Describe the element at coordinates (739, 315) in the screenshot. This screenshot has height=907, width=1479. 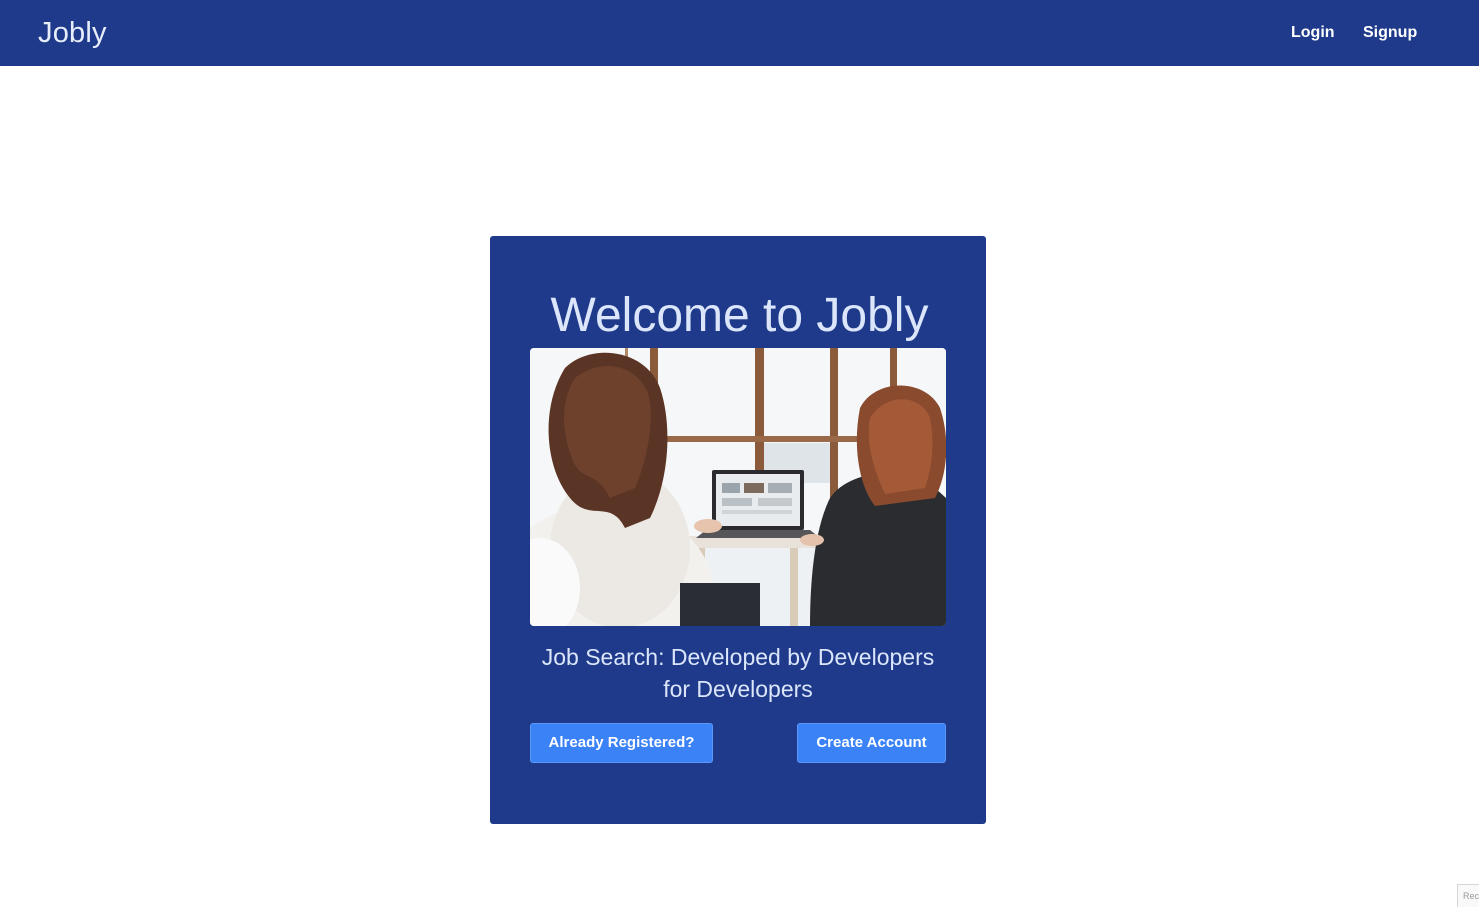
I see `welcome-title: Welcome to Jobly` at that location.